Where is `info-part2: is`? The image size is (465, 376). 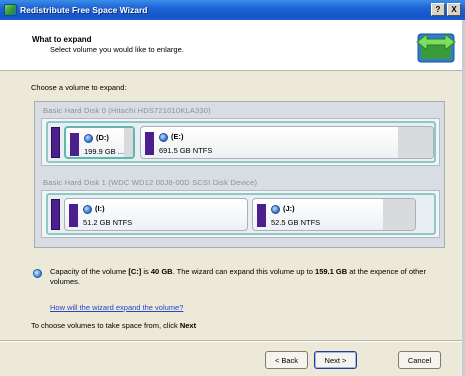
info-part2: is is located at coordinates (146, 271).